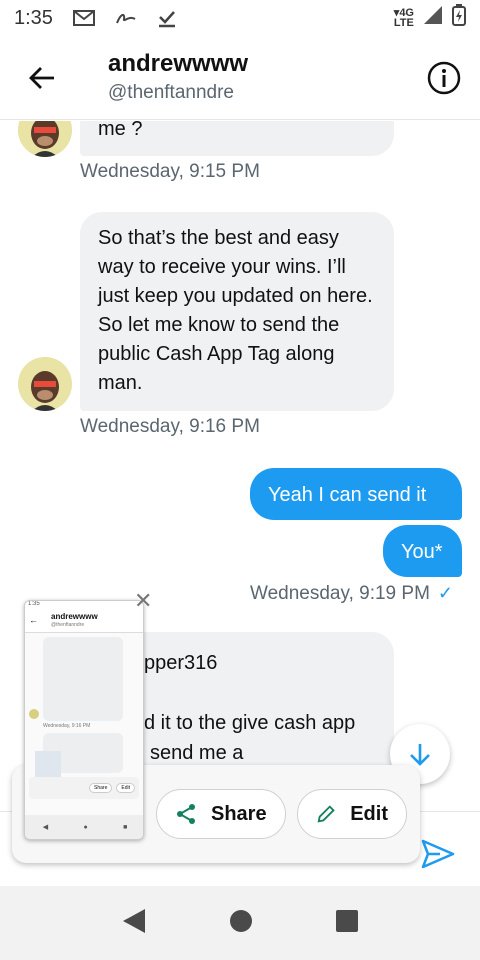 The height and width of the screenshot is (960, 480). What do you see at coordinates (250, 723) in the screenshot?
I see `message-text-line: d it to the give cash app` at bounding box center [250, 723].